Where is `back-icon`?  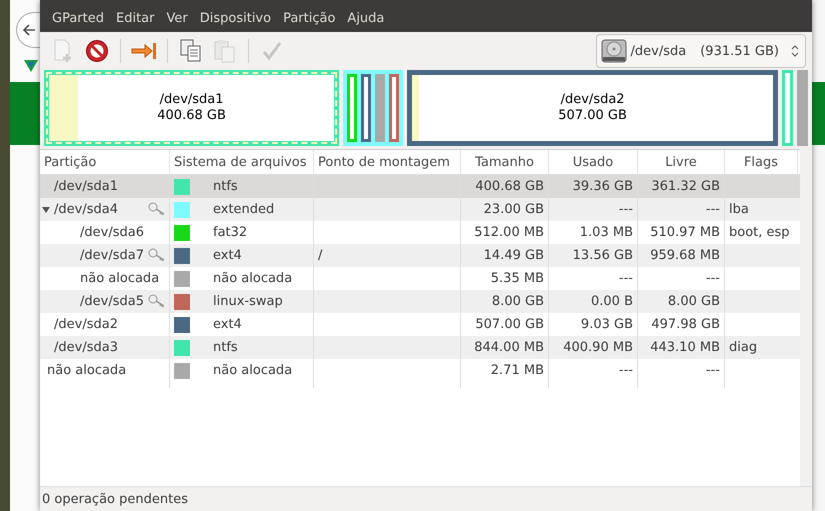 back-icon is located at coordinates (29, 30).